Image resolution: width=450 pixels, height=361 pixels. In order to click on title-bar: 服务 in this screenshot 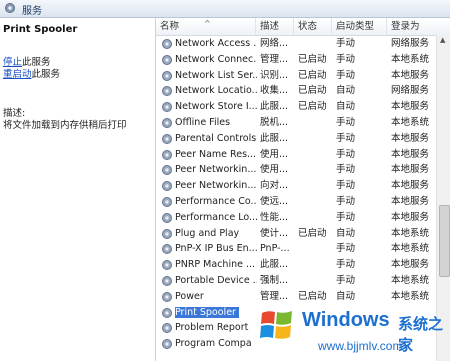, I will do `click(225, 9)`.